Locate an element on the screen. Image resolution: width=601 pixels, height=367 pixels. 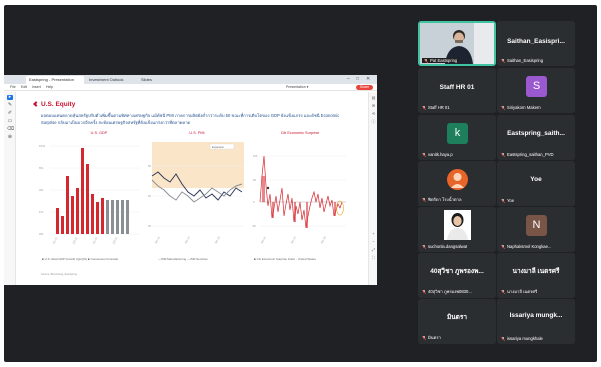
participant-tile-suchonla: suchonla.dangsalwat is located at coordinates (457, 229).